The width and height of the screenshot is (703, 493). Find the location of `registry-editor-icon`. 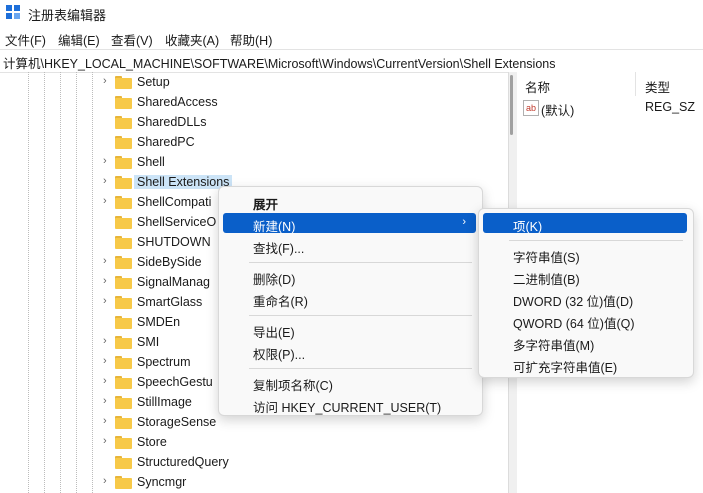

registry-editor-icon is located at coordinates (13, 12).